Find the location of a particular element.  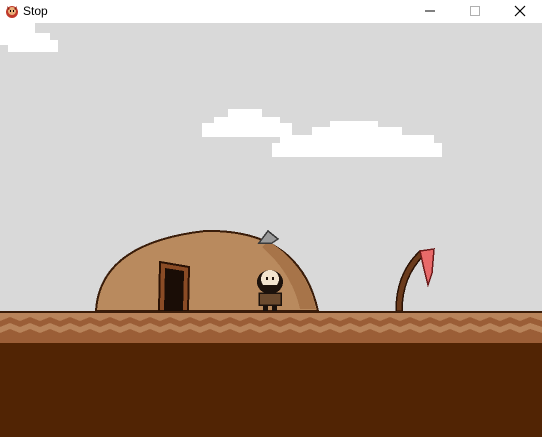

close-button is located at coordinates (519, 11).